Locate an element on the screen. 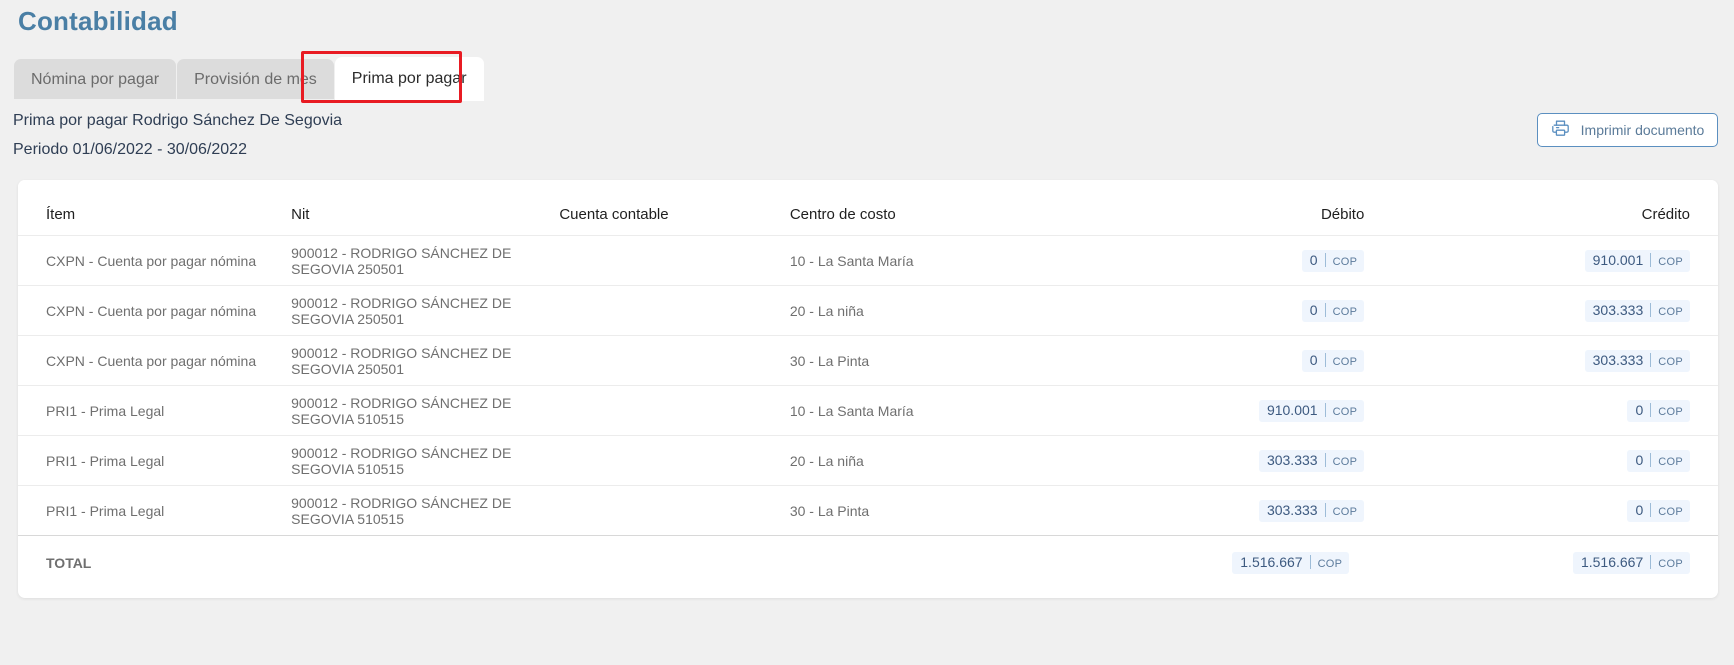 The width and height of the screenshot is (1734, 665). printer-icon is located at coordinates (1560, 130).